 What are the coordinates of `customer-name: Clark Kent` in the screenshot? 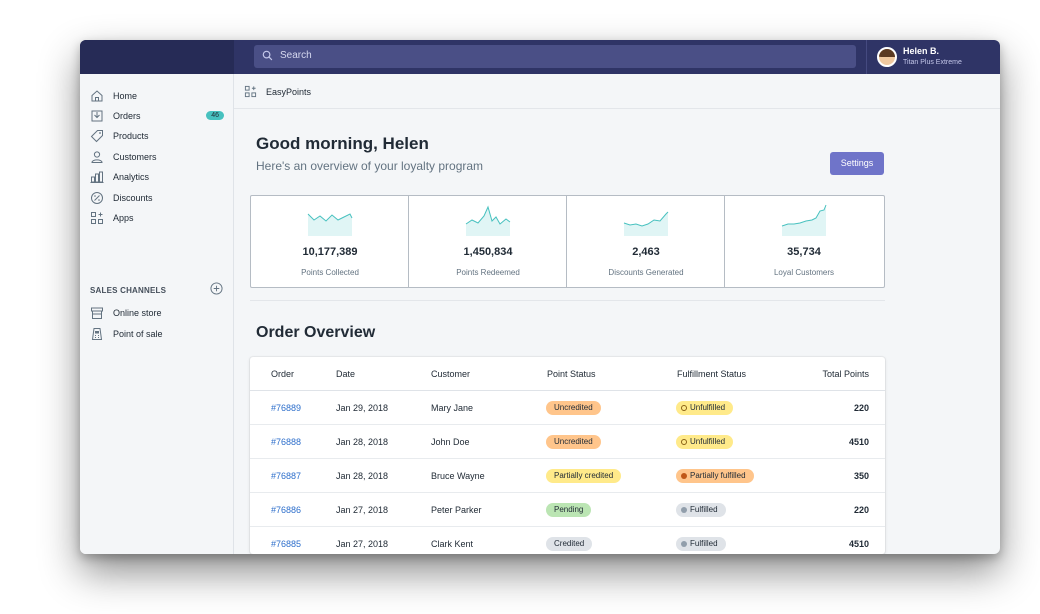 It's located at (452, 544).